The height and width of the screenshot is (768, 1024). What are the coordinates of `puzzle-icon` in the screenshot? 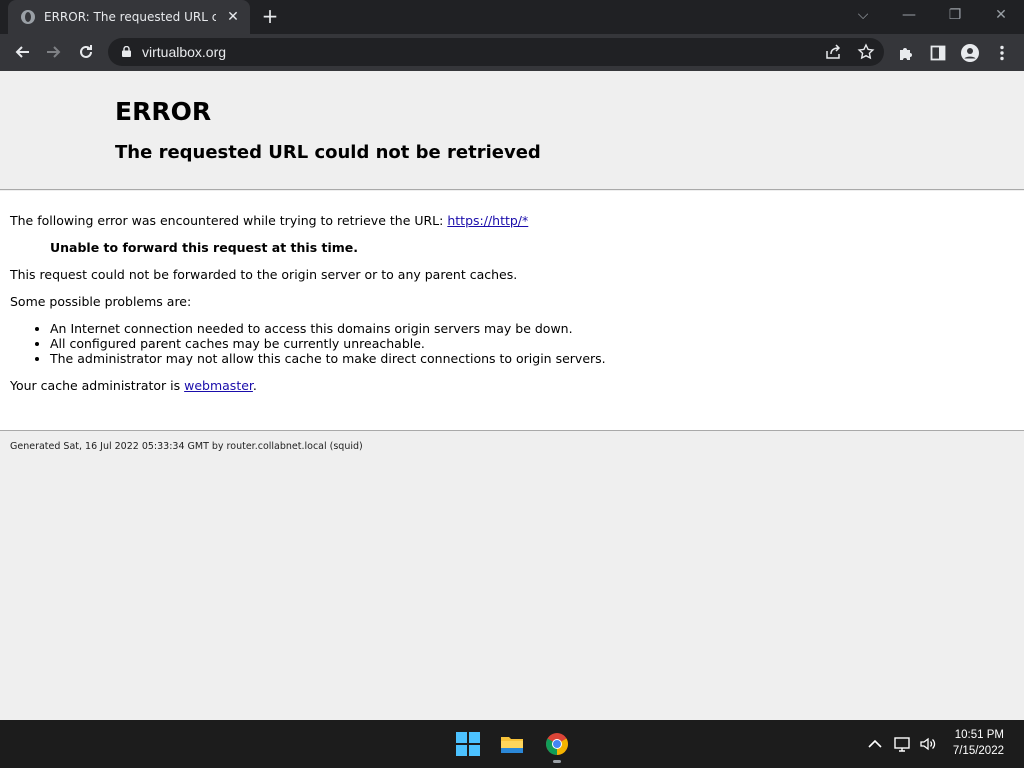 It's located at (906, 54).